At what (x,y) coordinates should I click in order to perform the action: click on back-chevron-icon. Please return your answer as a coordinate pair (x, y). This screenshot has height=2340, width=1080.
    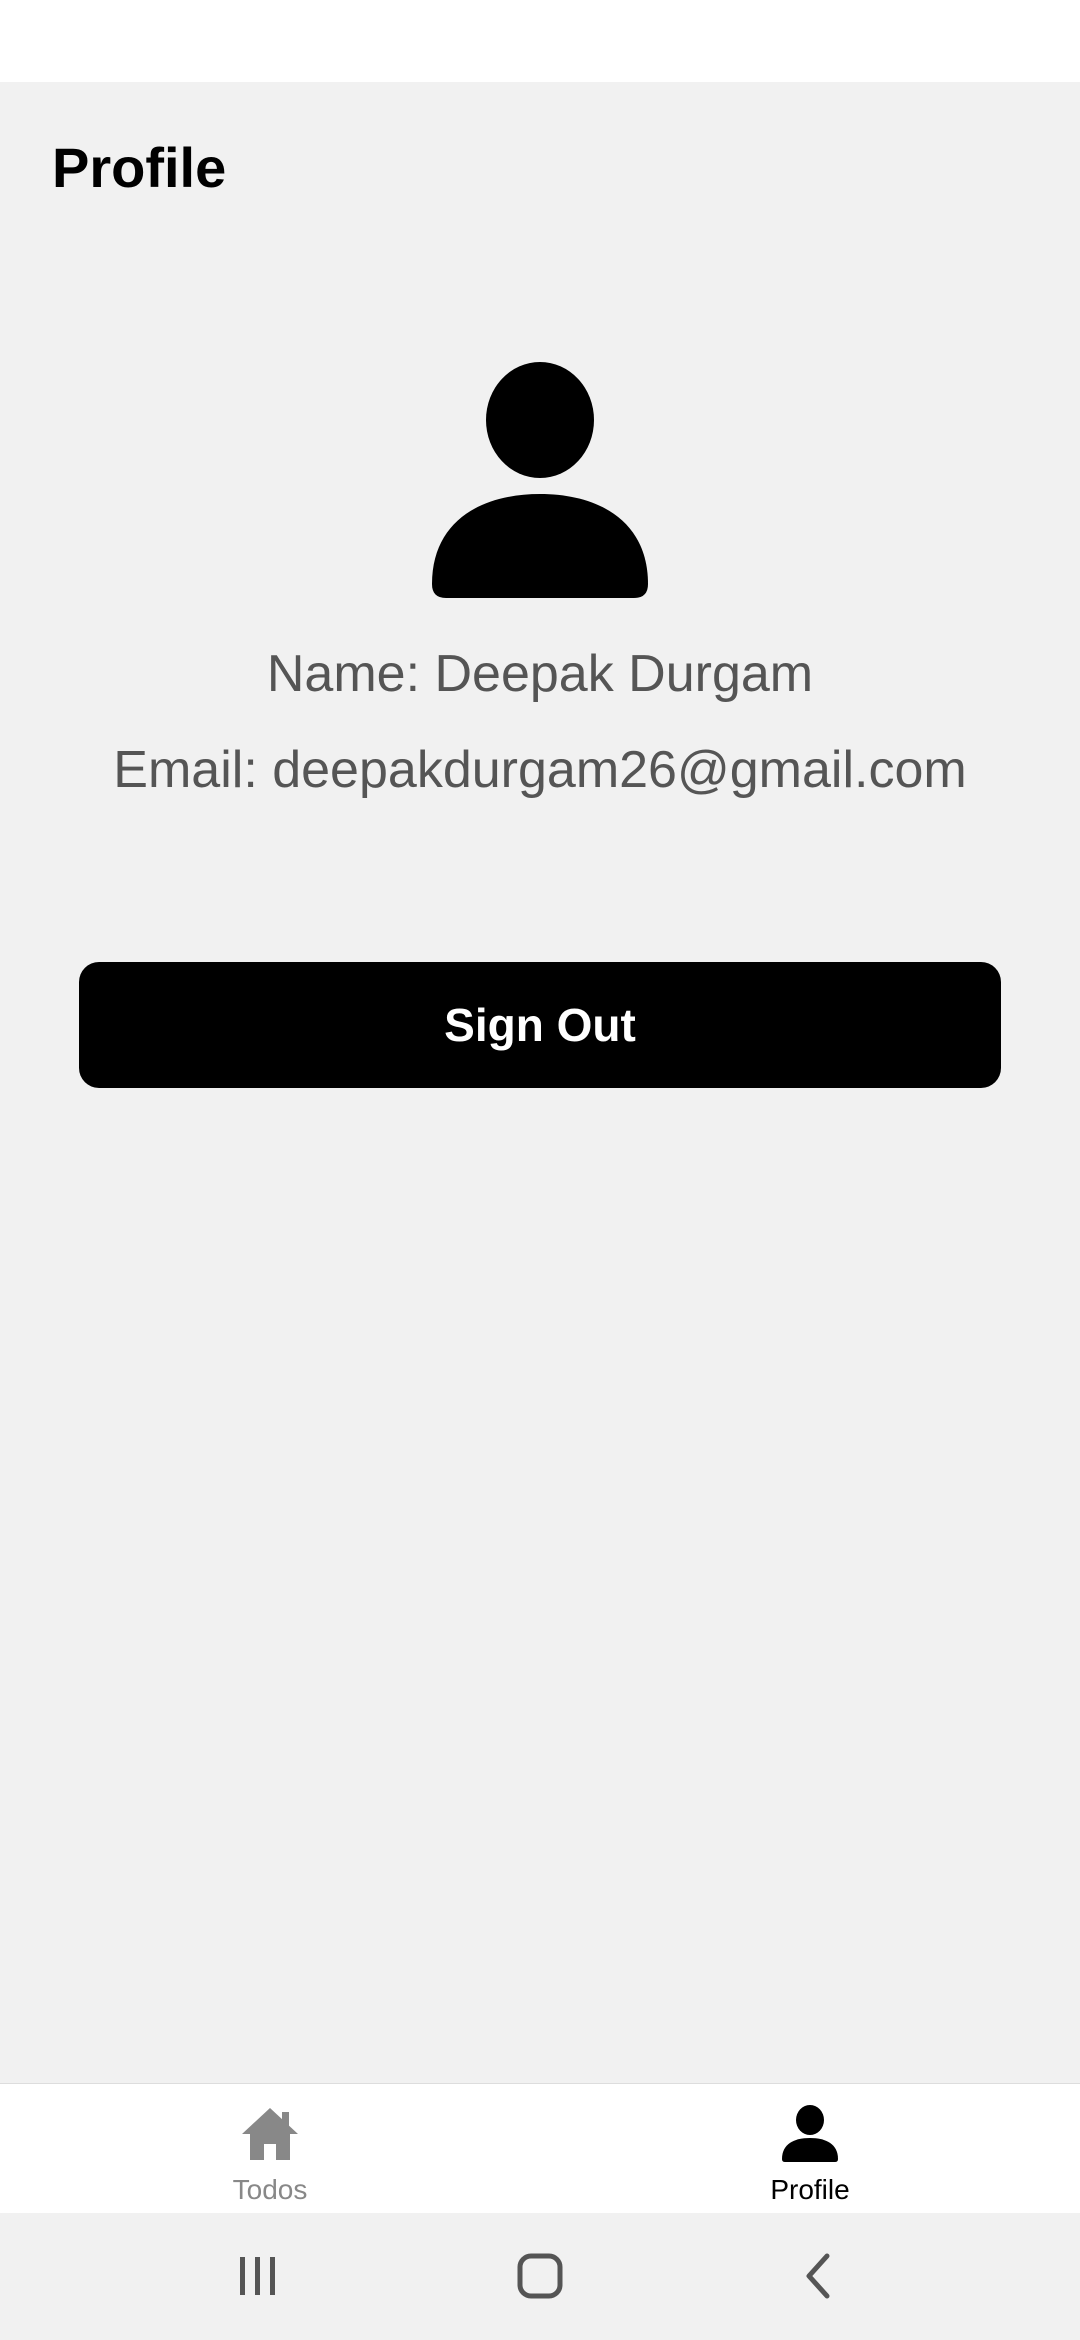
    Looking at the image, I should click on (820, 2276).